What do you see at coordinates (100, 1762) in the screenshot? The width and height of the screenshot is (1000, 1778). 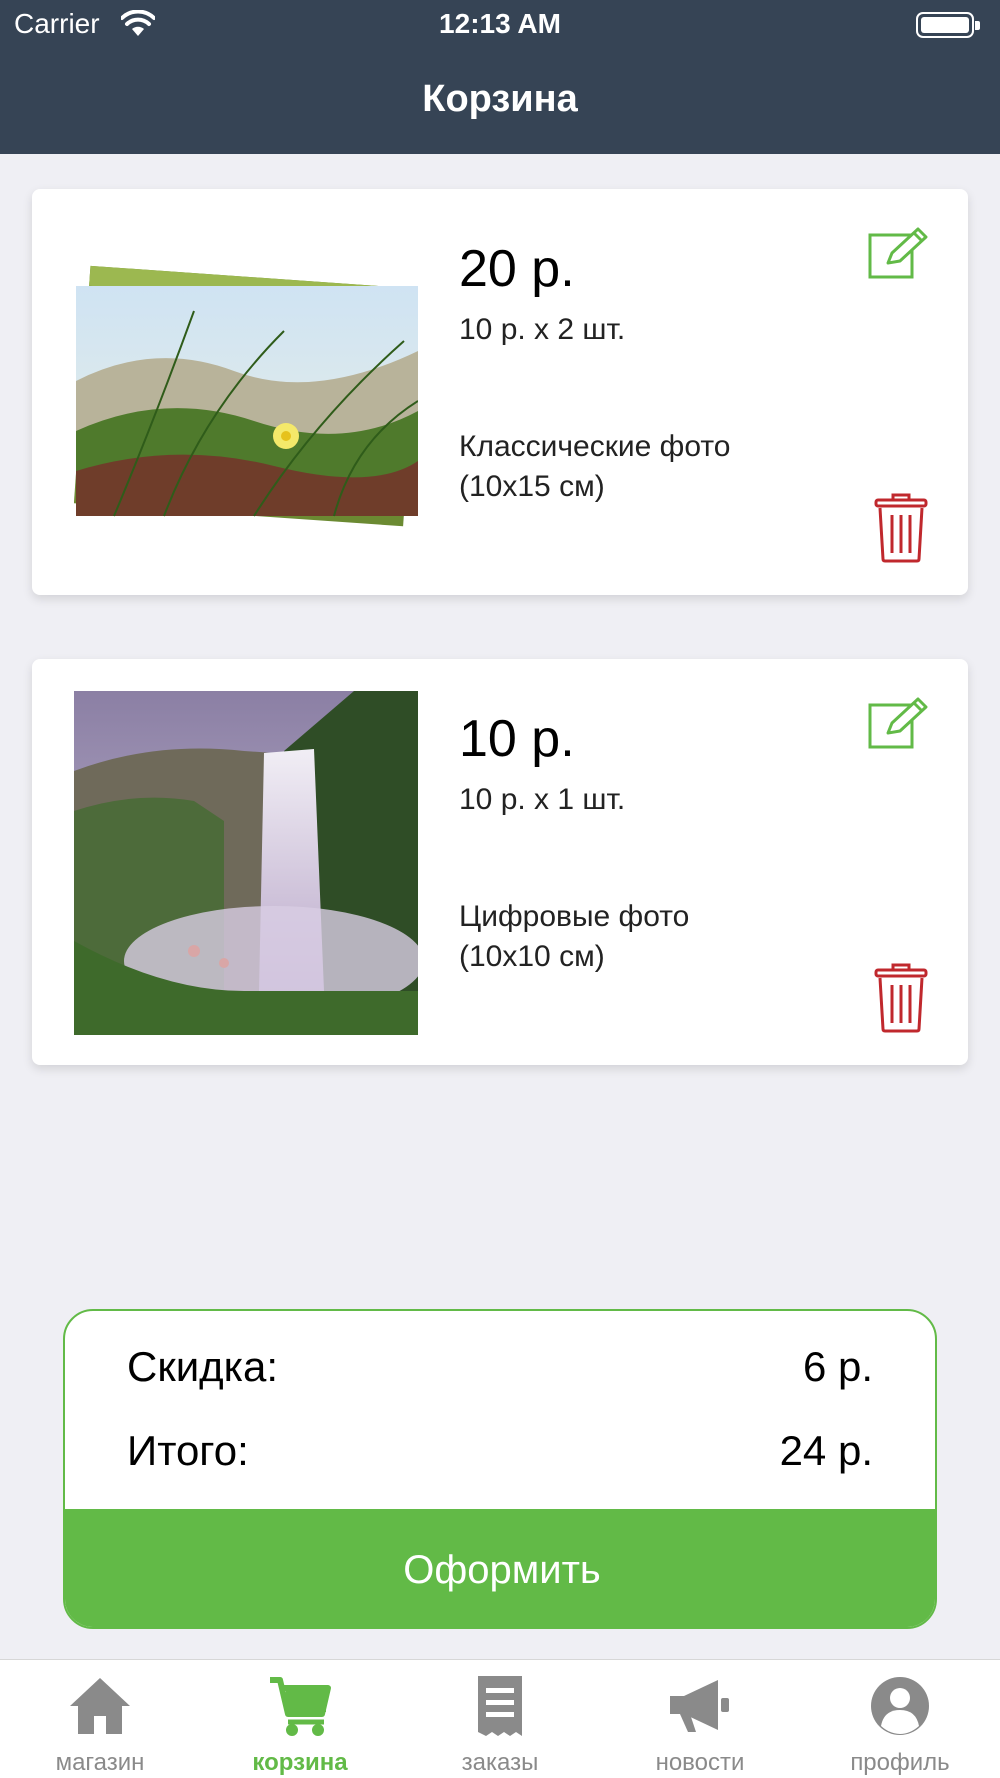 I see `tab-shop-label: магазин` at bounding box center [100, 1762].